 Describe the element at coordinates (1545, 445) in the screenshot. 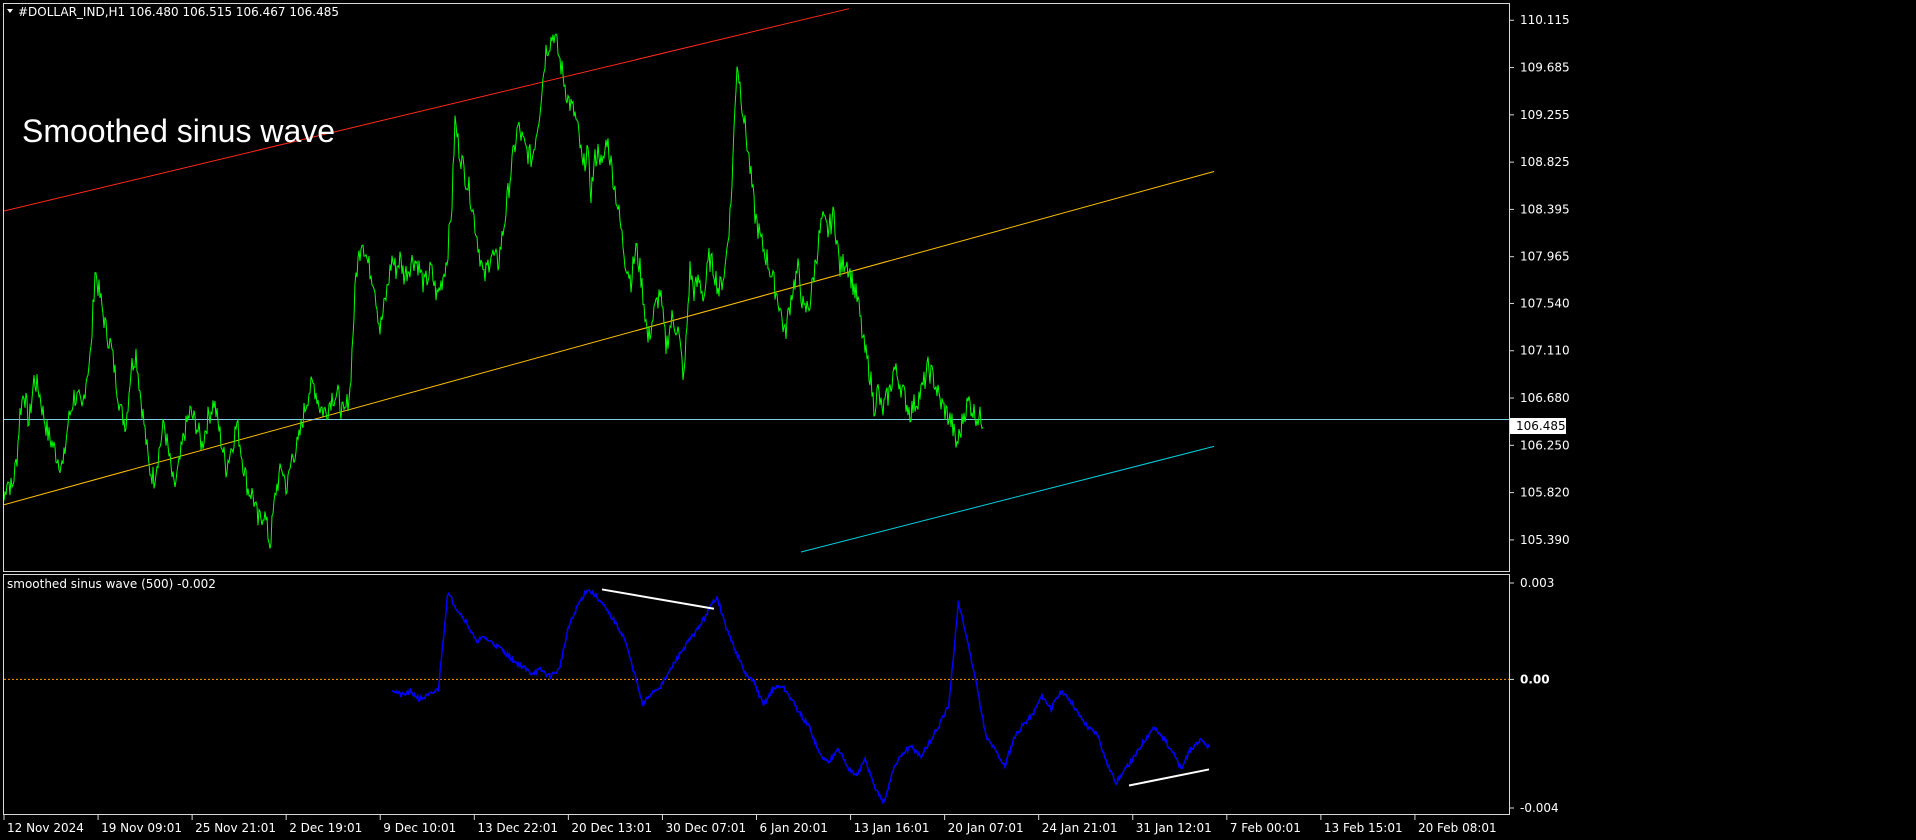

I see `price-tick-label: 106.250` at that location.